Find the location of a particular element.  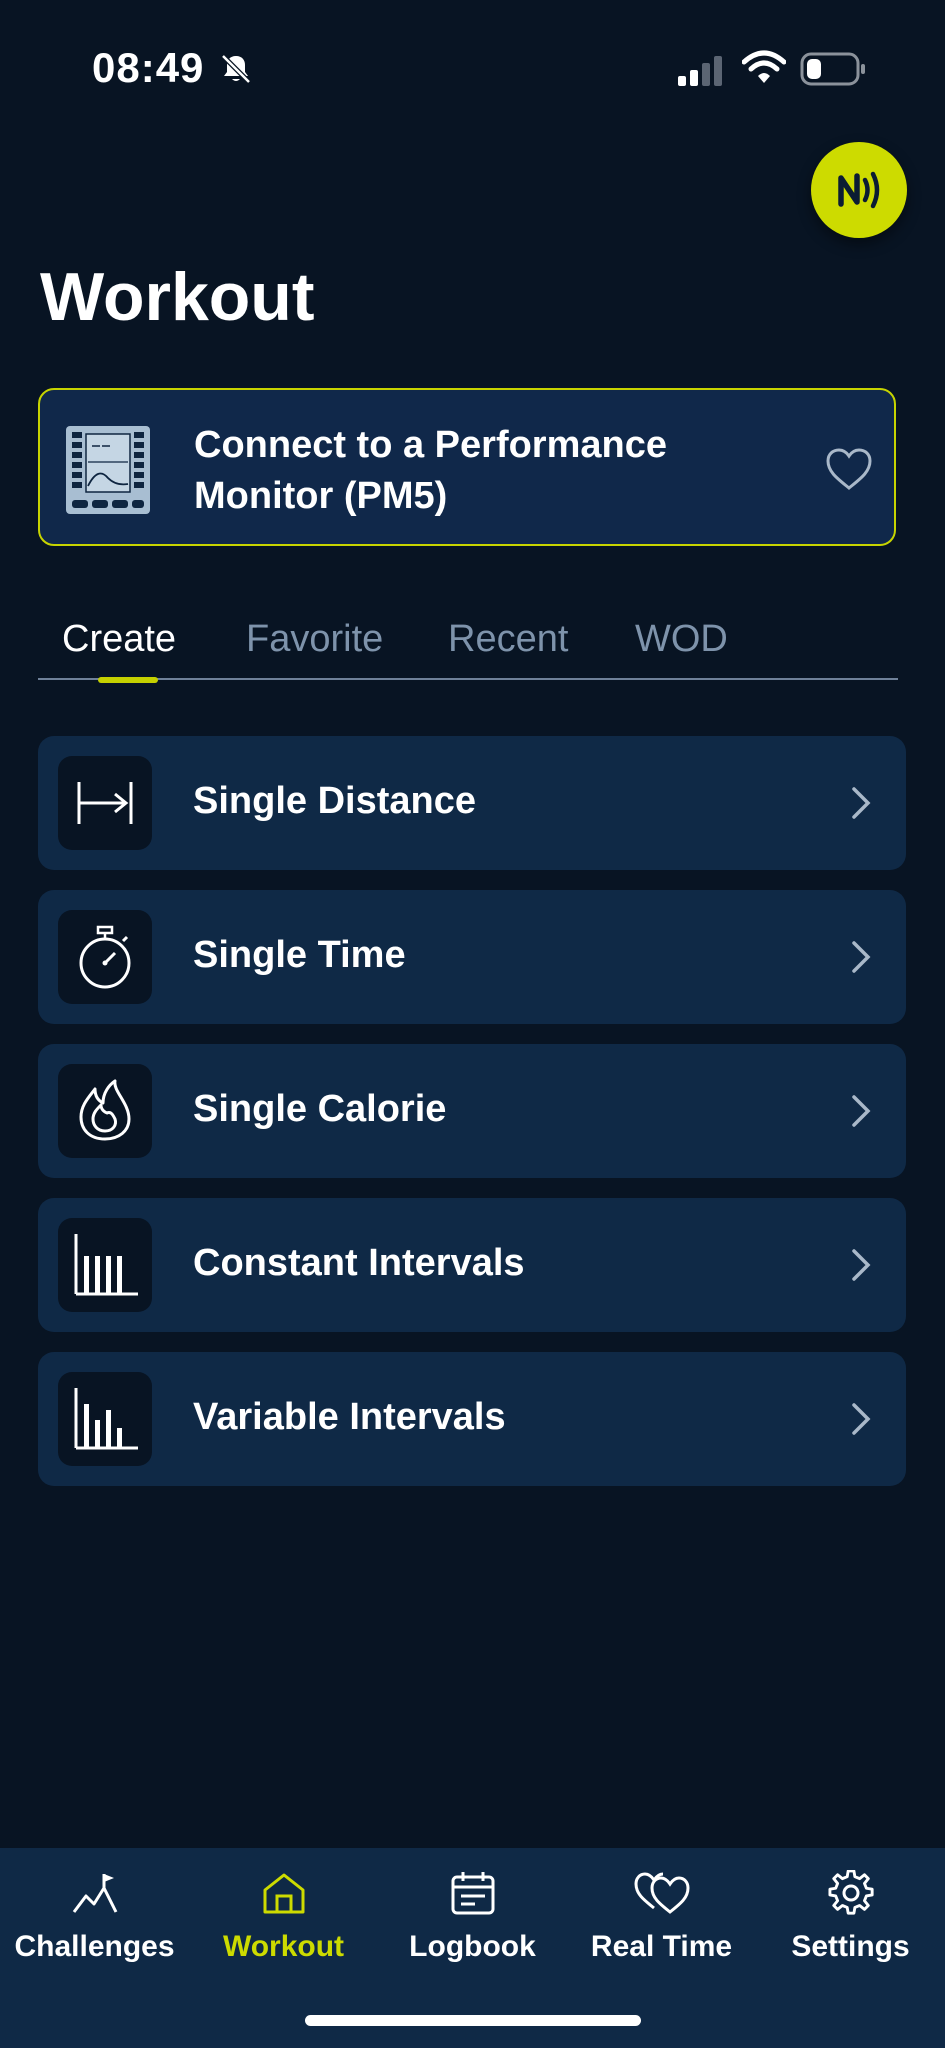

status-bar: 08:49 is located at coordinates (472, 70).